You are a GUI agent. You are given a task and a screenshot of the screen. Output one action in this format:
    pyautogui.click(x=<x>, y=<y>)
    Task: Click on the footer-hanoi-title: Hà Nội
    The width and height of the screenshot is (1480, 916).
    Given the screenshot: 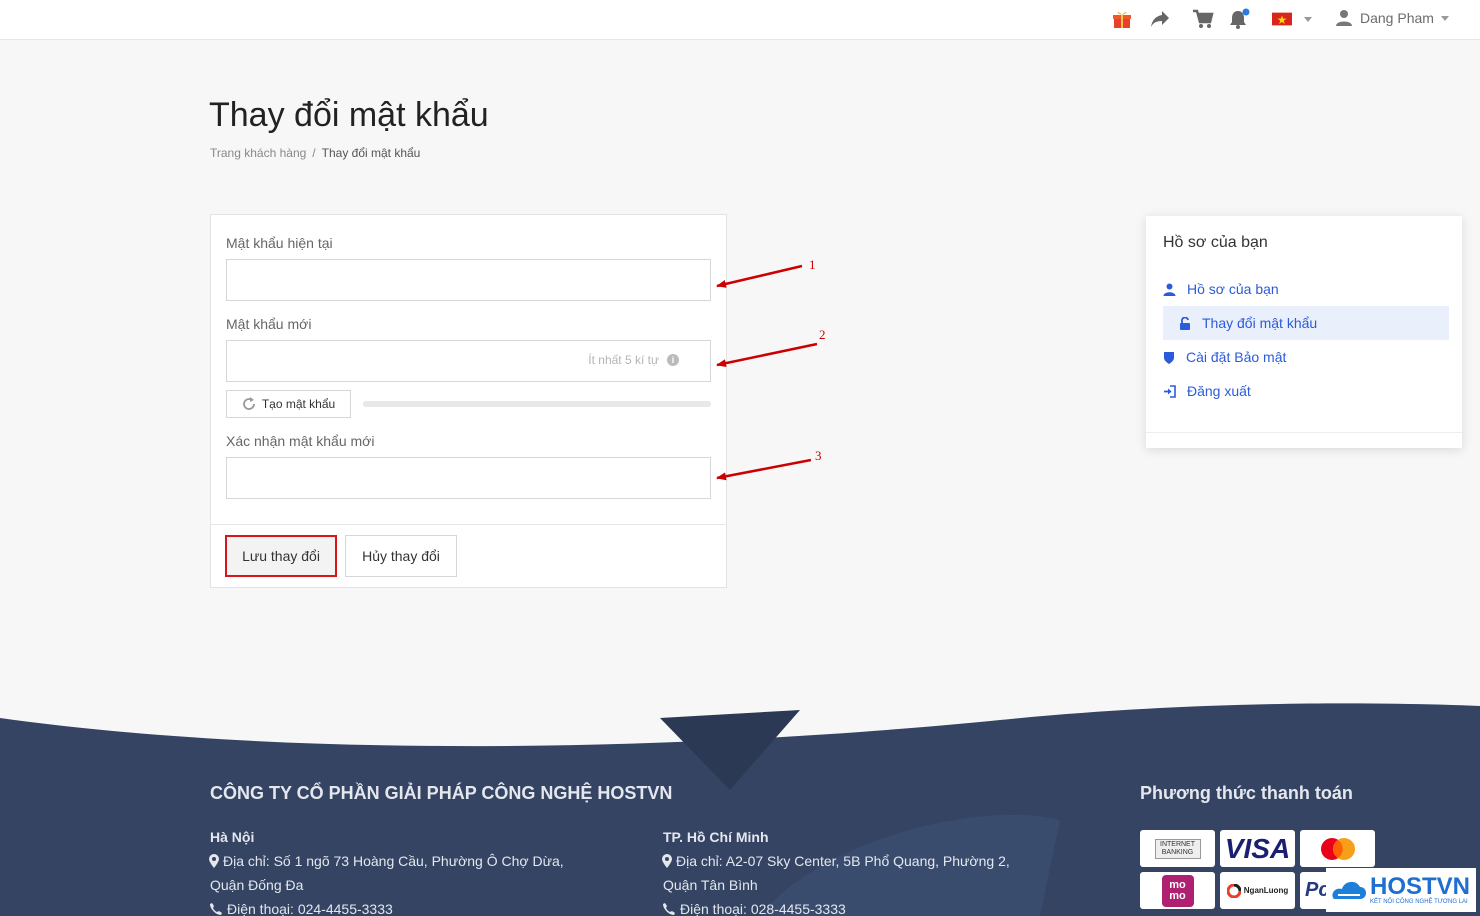 What is the action you would take?
    pyautogui.click(x=232, y=837)
    